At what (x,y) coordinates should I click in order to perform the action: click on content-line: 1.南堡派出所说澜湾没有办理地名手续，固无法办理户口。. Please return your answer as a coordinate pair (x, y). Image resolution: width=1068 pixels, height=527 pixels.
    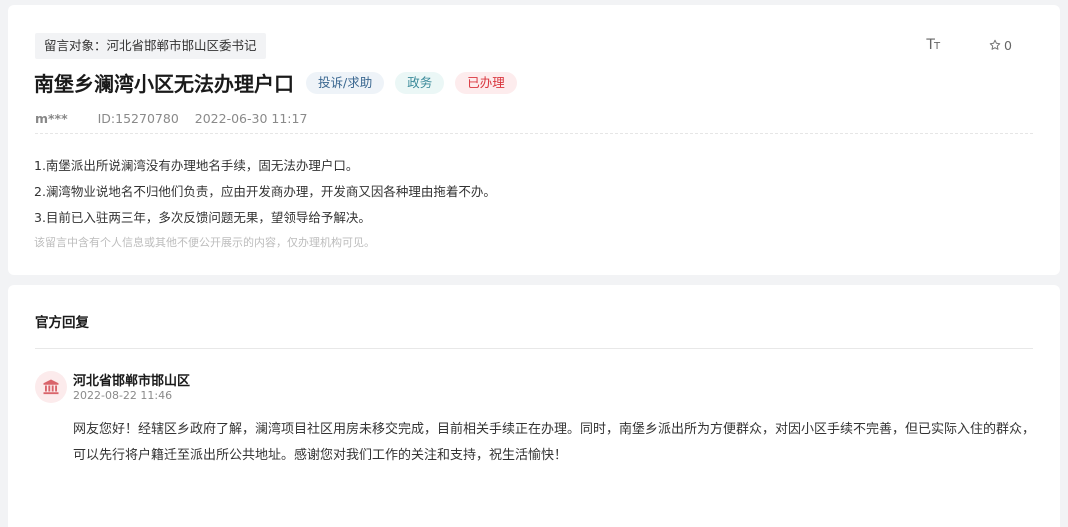
    Looking at the image, I should click on (196, 165).